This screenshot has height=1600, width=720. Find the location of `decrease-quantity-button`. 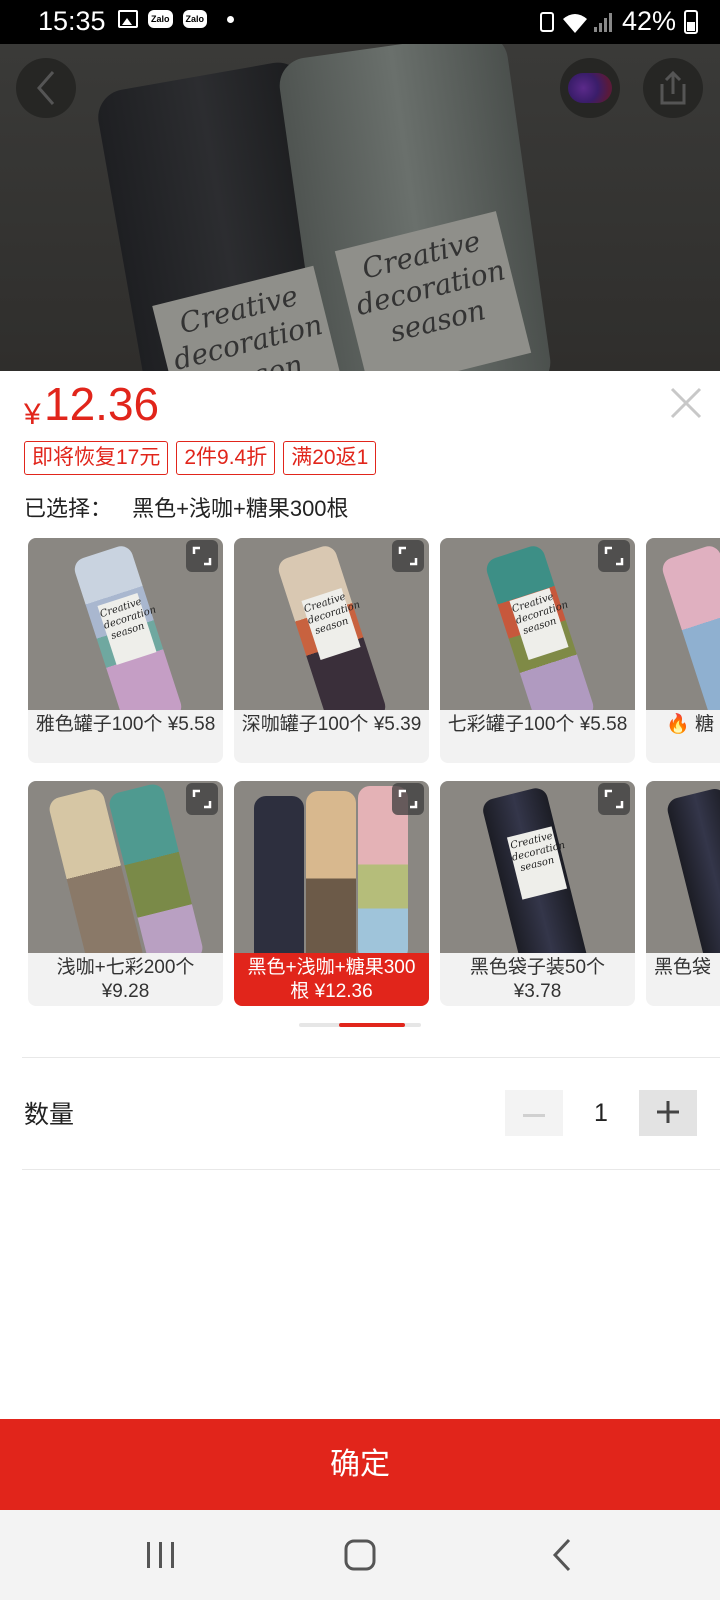

decrease-quantity-button is located at coordinates (534, 1113).